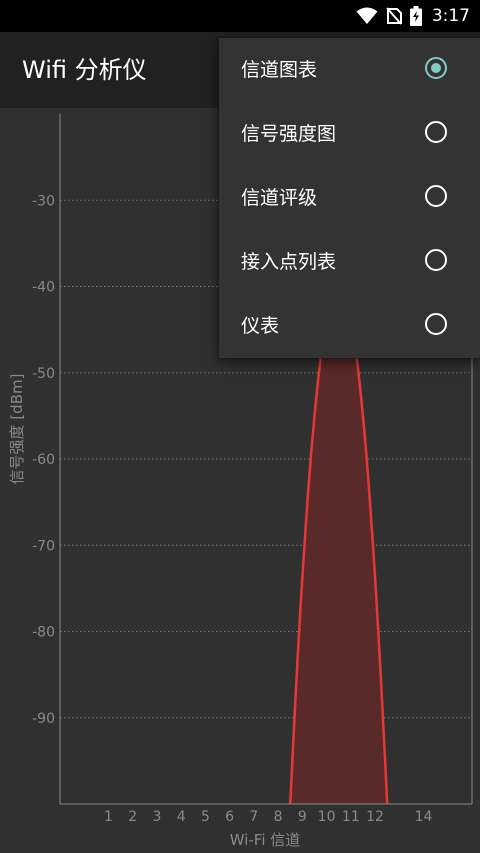 This screenshot has height=853, width=480. What do you see at coordinates (43, 633) in the screenshot?
I see `y-tick-label: -80` at bounding box center [43, 633].